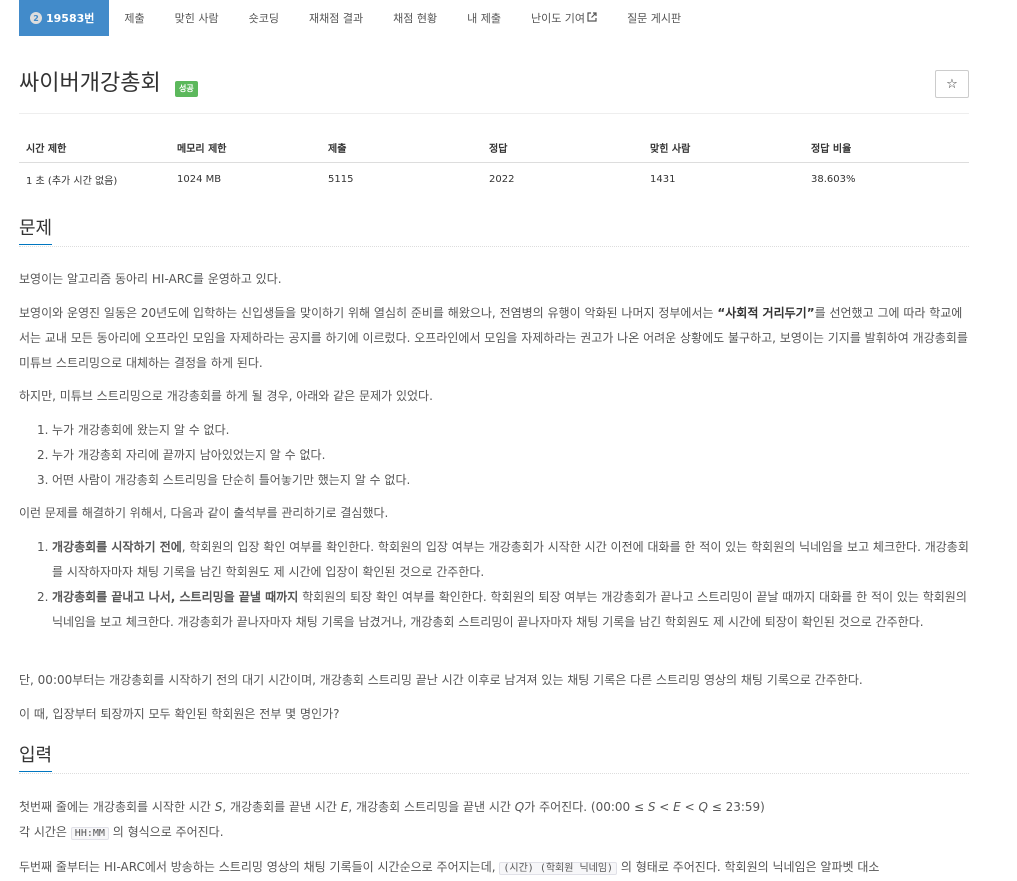  I want to click on tab-label: 난이도 기여, so click(558, 18).